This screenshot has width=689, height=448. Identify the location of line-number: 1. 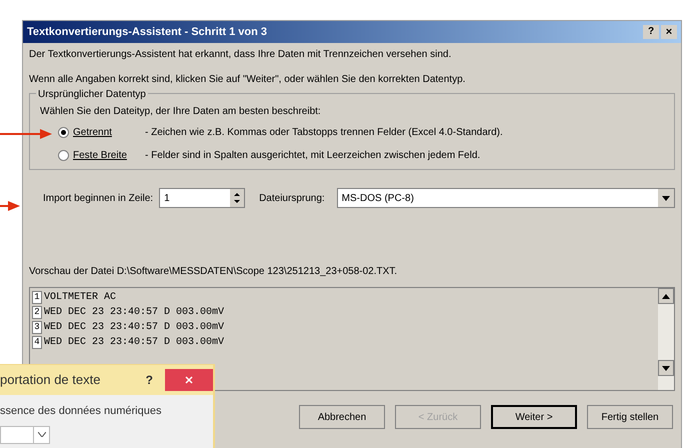
(37, 297).